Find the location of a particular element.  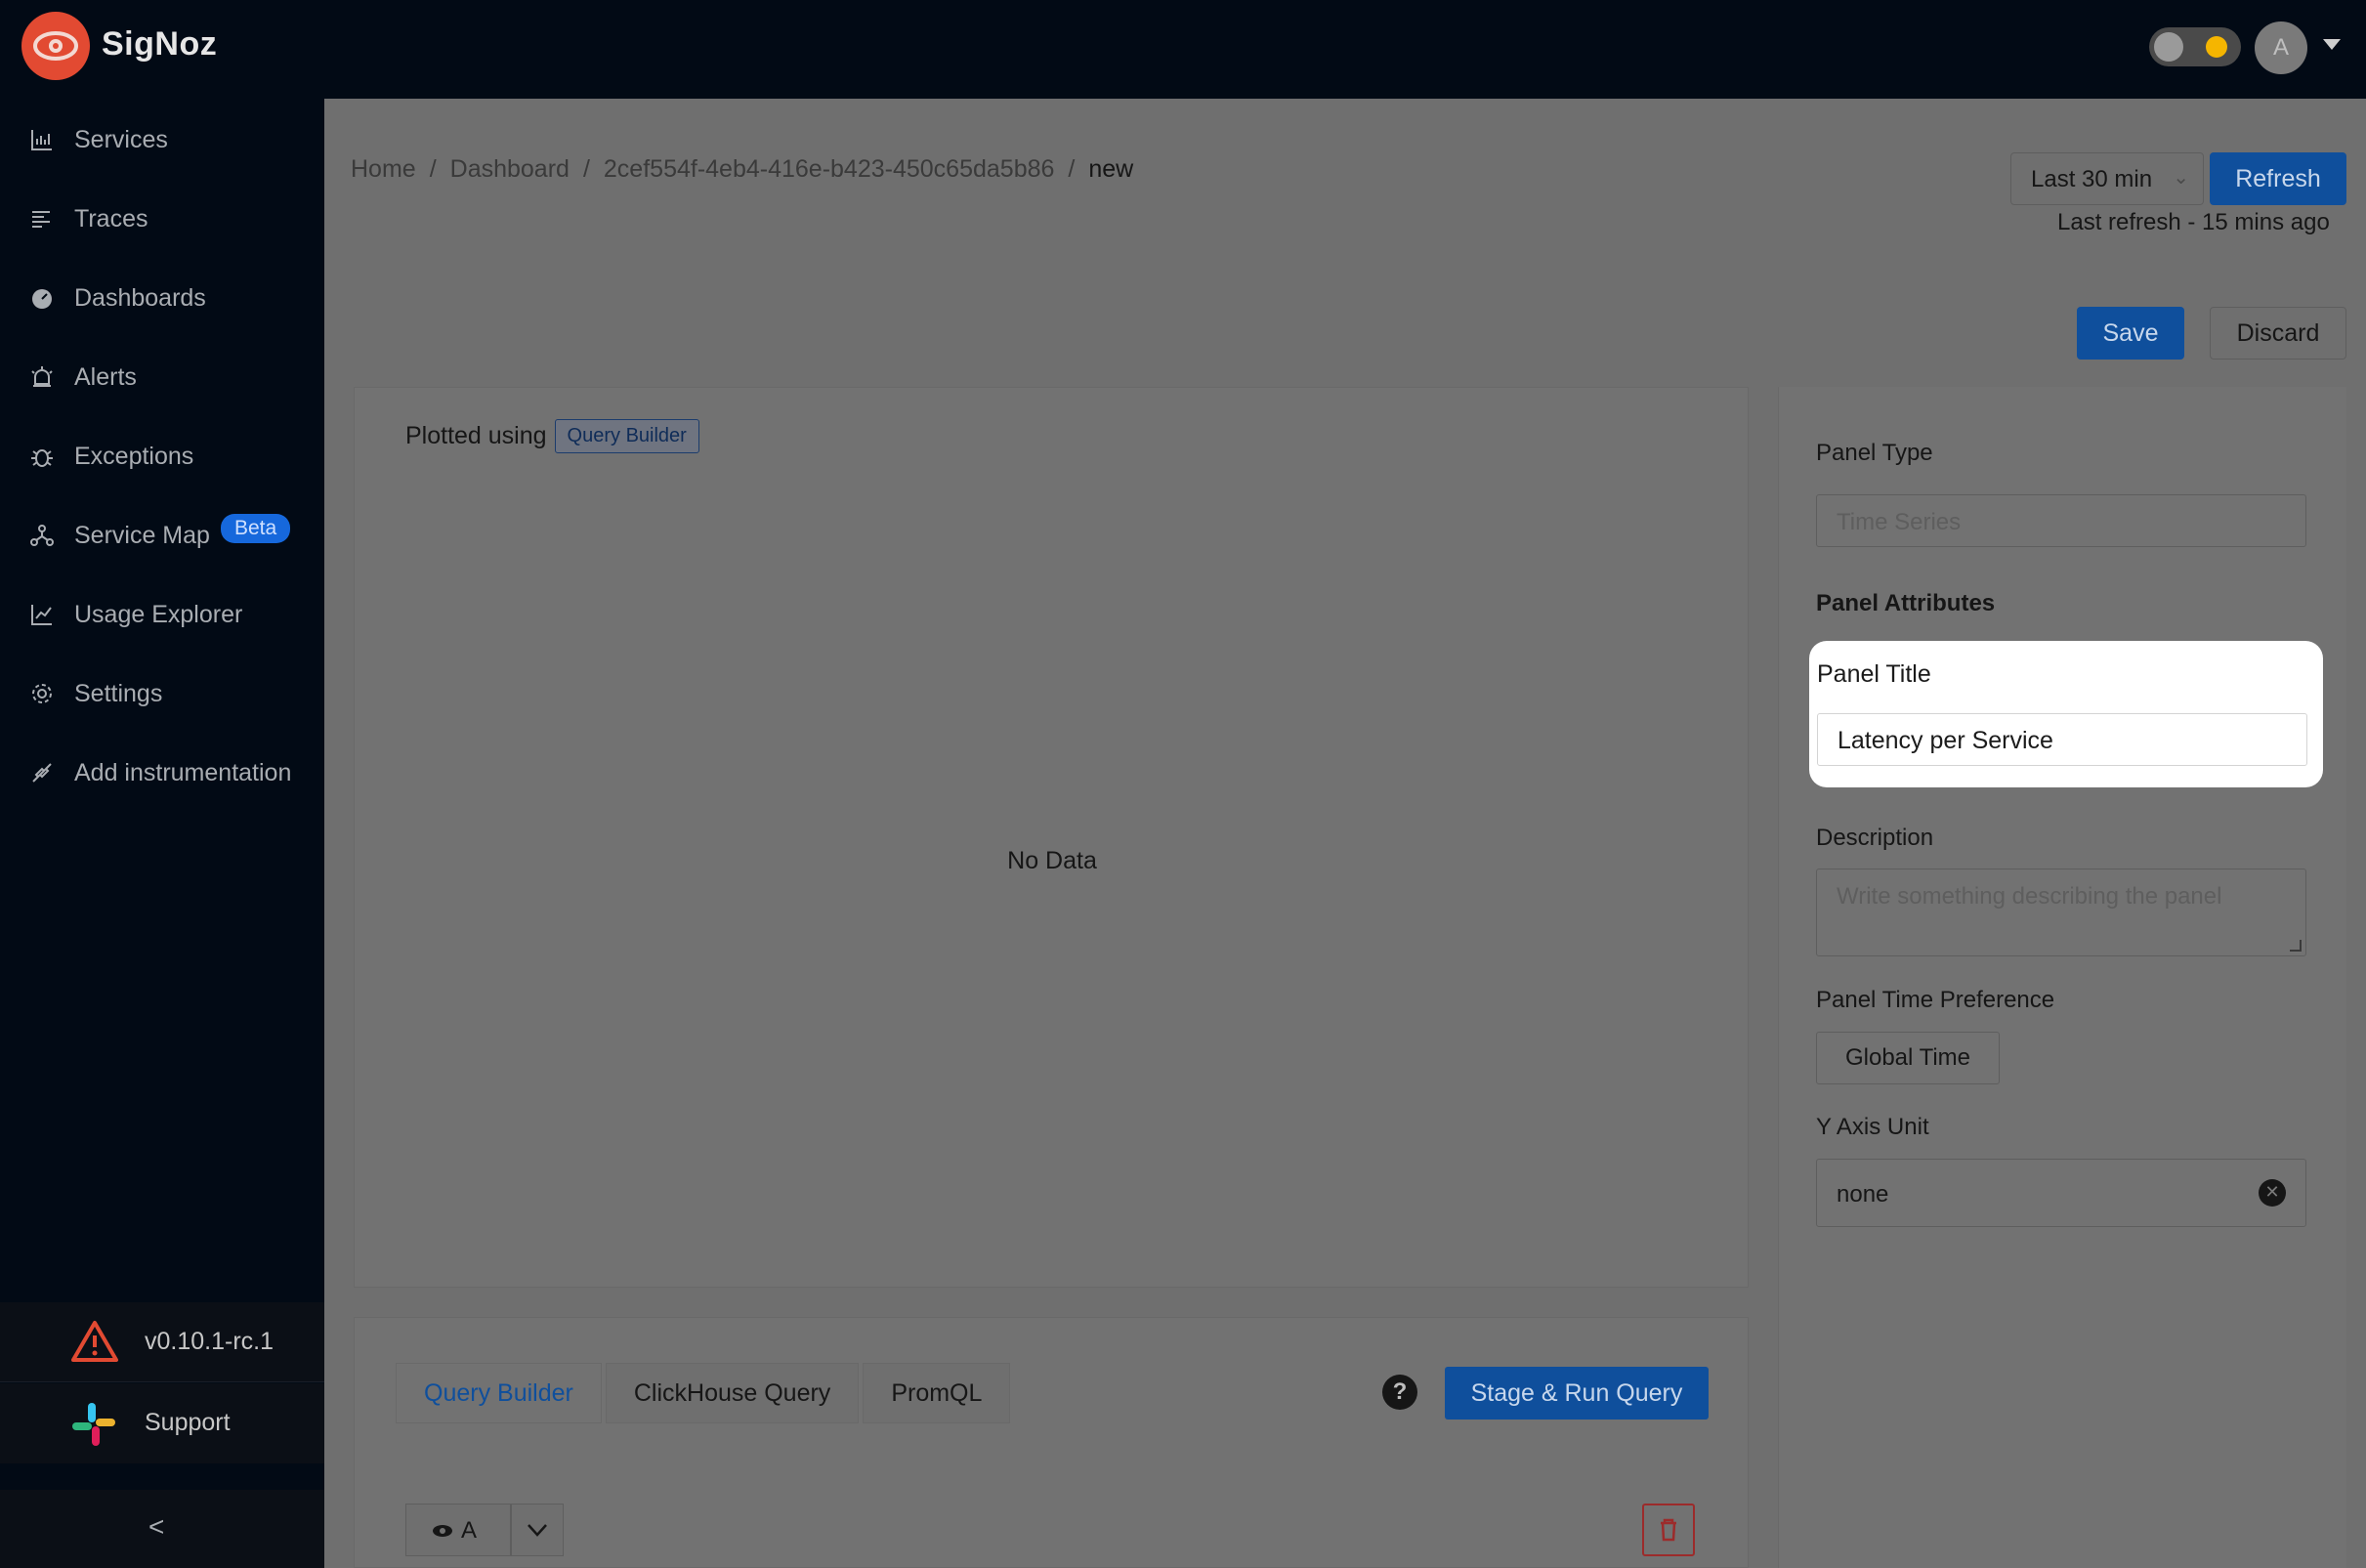

last-refresh-text: Last refresh - 15 mins ago is located at coordinates (2193, 222).